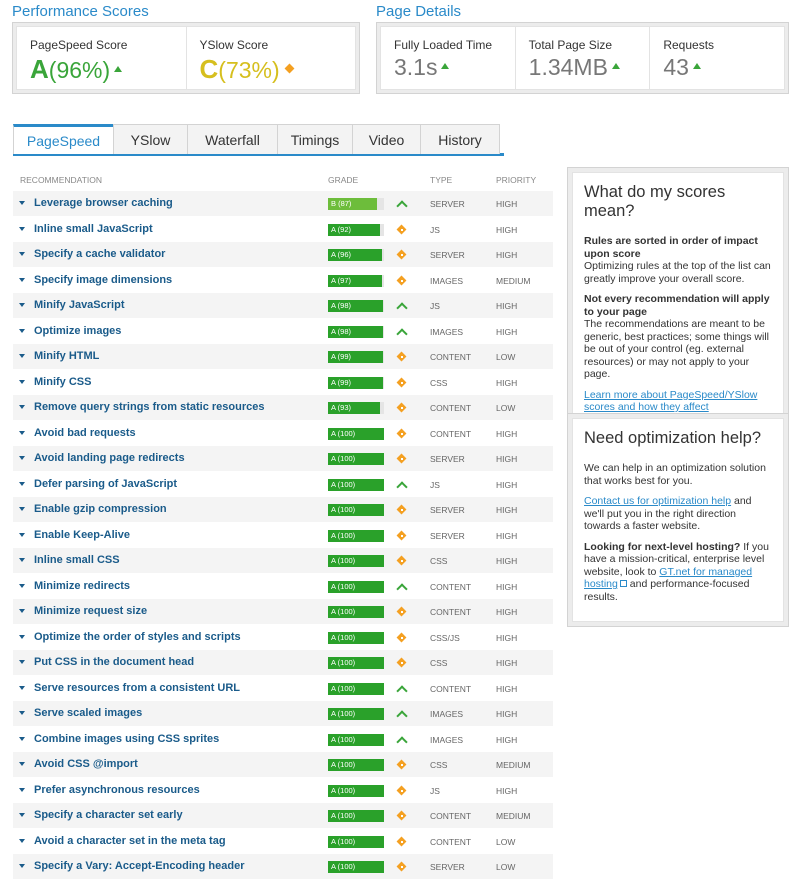 This screenshot has width=800, height=886. What do you see at coordinates (130, 841) in the screenshot?
I see `recommendation-name: Avoid a character set in the meta tag` at bounding box center [130, 841].